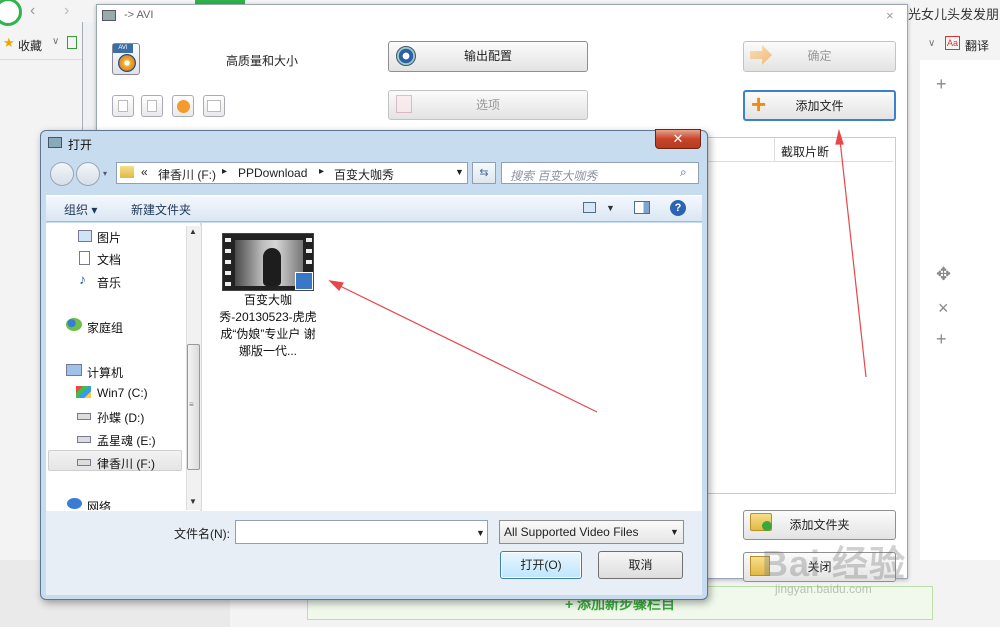 This screenshot has width=1000, height=627. I want to click on help-icon: ?, so click(678, 208).